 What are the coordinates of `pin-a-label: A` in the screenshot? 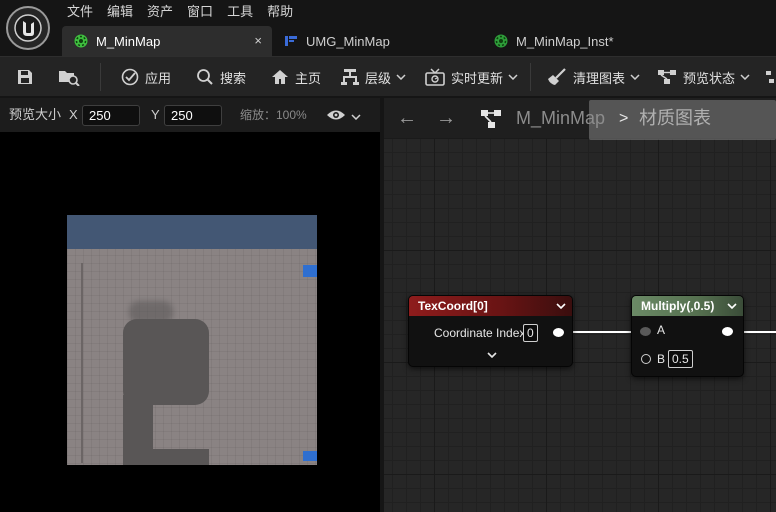 It's located at (661, 330).